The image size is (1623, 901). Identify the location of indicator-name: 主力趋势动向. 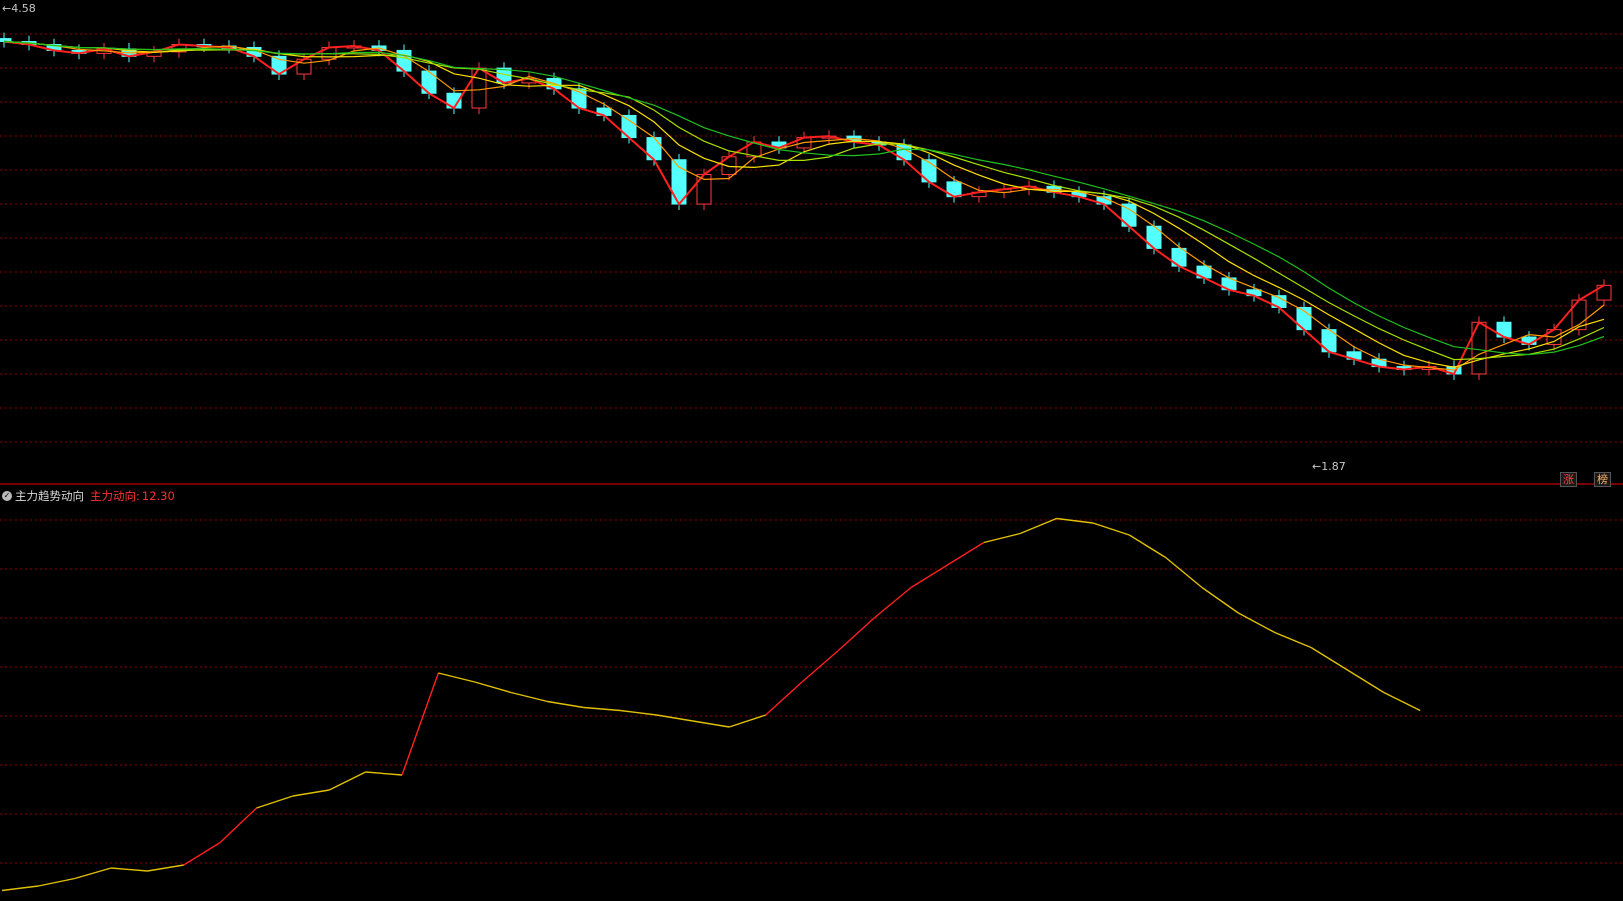
(49, 496).